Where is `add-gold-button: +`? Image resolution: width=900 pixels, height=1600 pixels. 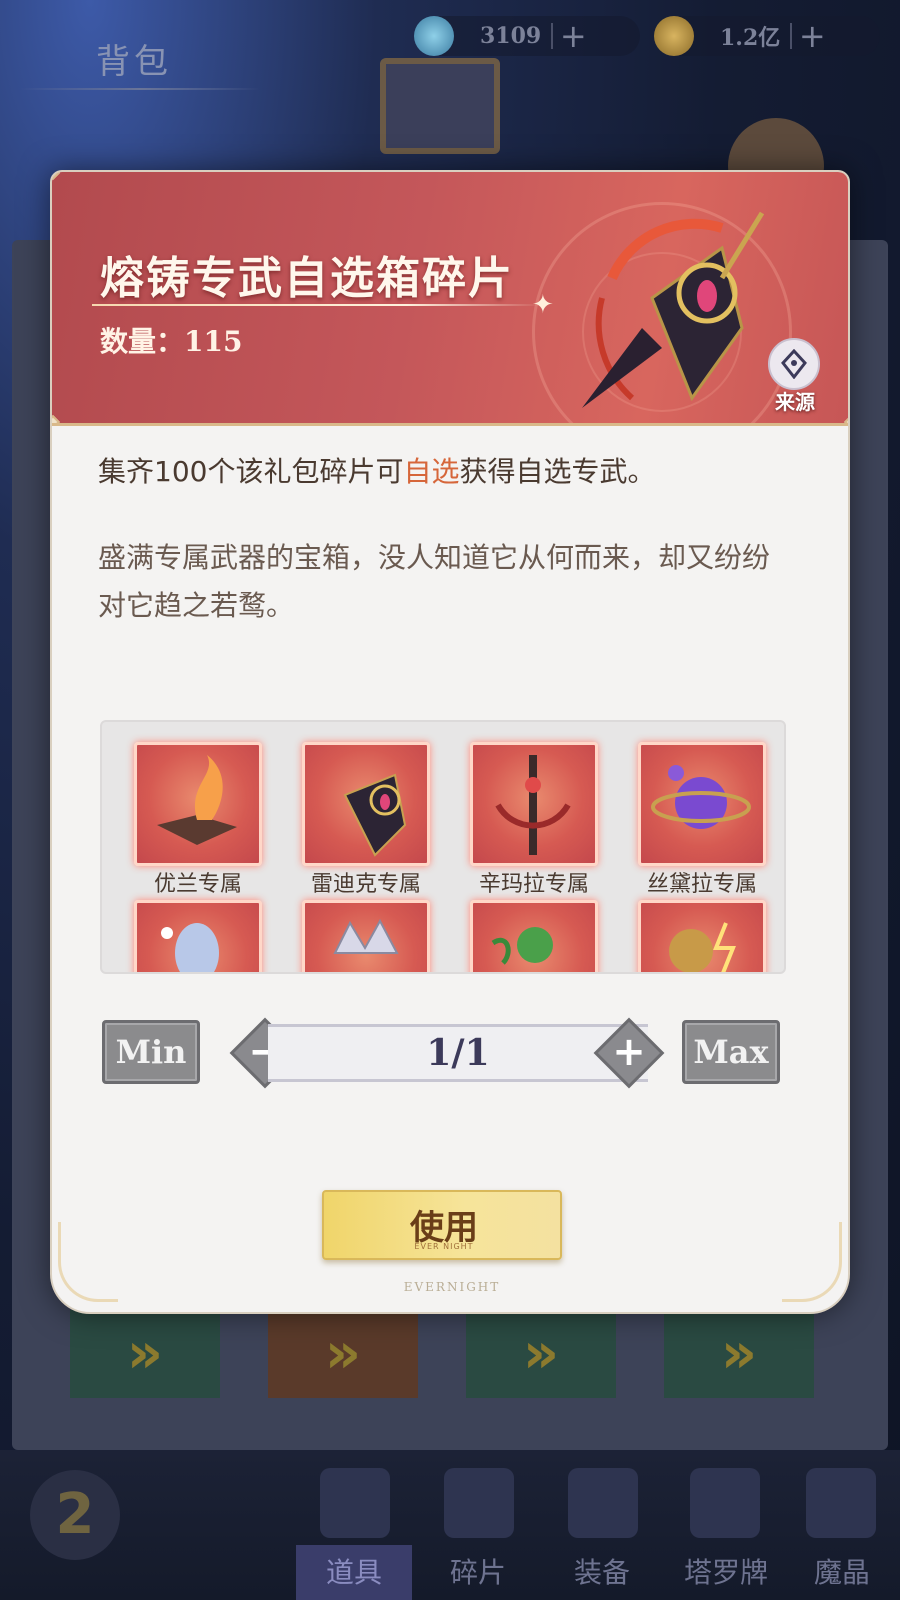 add-gold-button: + is located at coordinates (812, 36).